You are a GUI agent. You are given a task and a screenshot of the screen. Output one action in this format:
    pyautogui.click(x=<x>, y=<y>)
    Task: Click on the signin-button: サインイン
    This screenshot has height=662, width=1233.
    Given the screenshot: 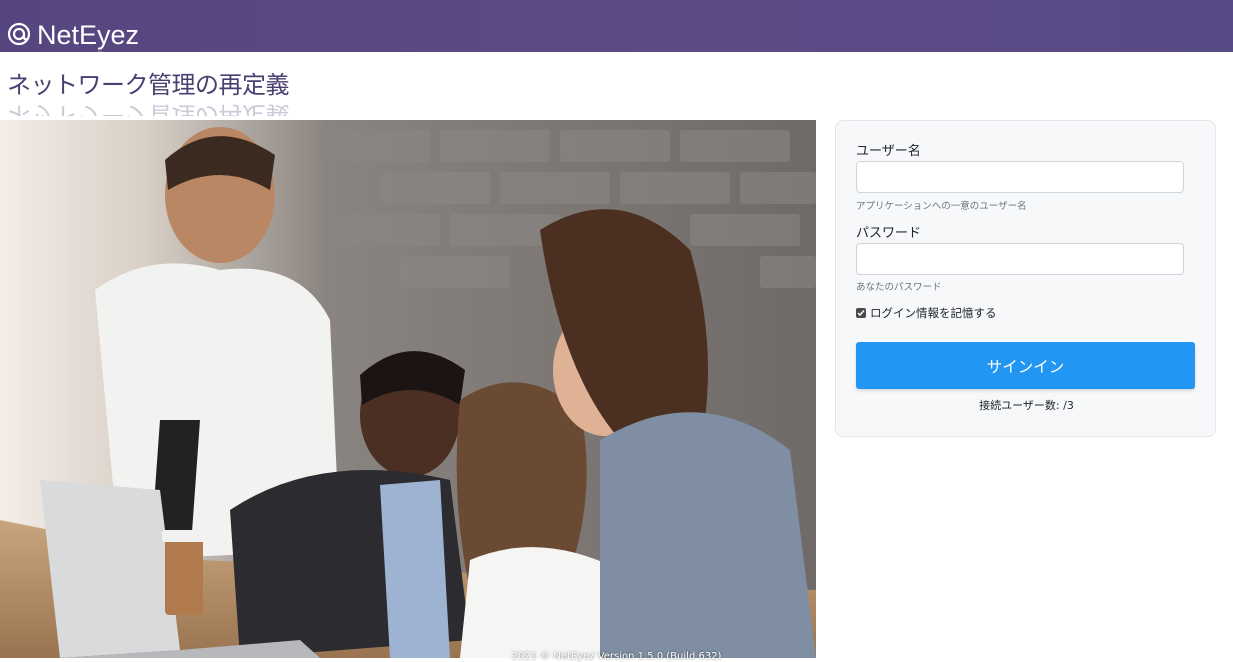 What is the action you would take?
    pyautogui.click(x=1025, y=365)
    